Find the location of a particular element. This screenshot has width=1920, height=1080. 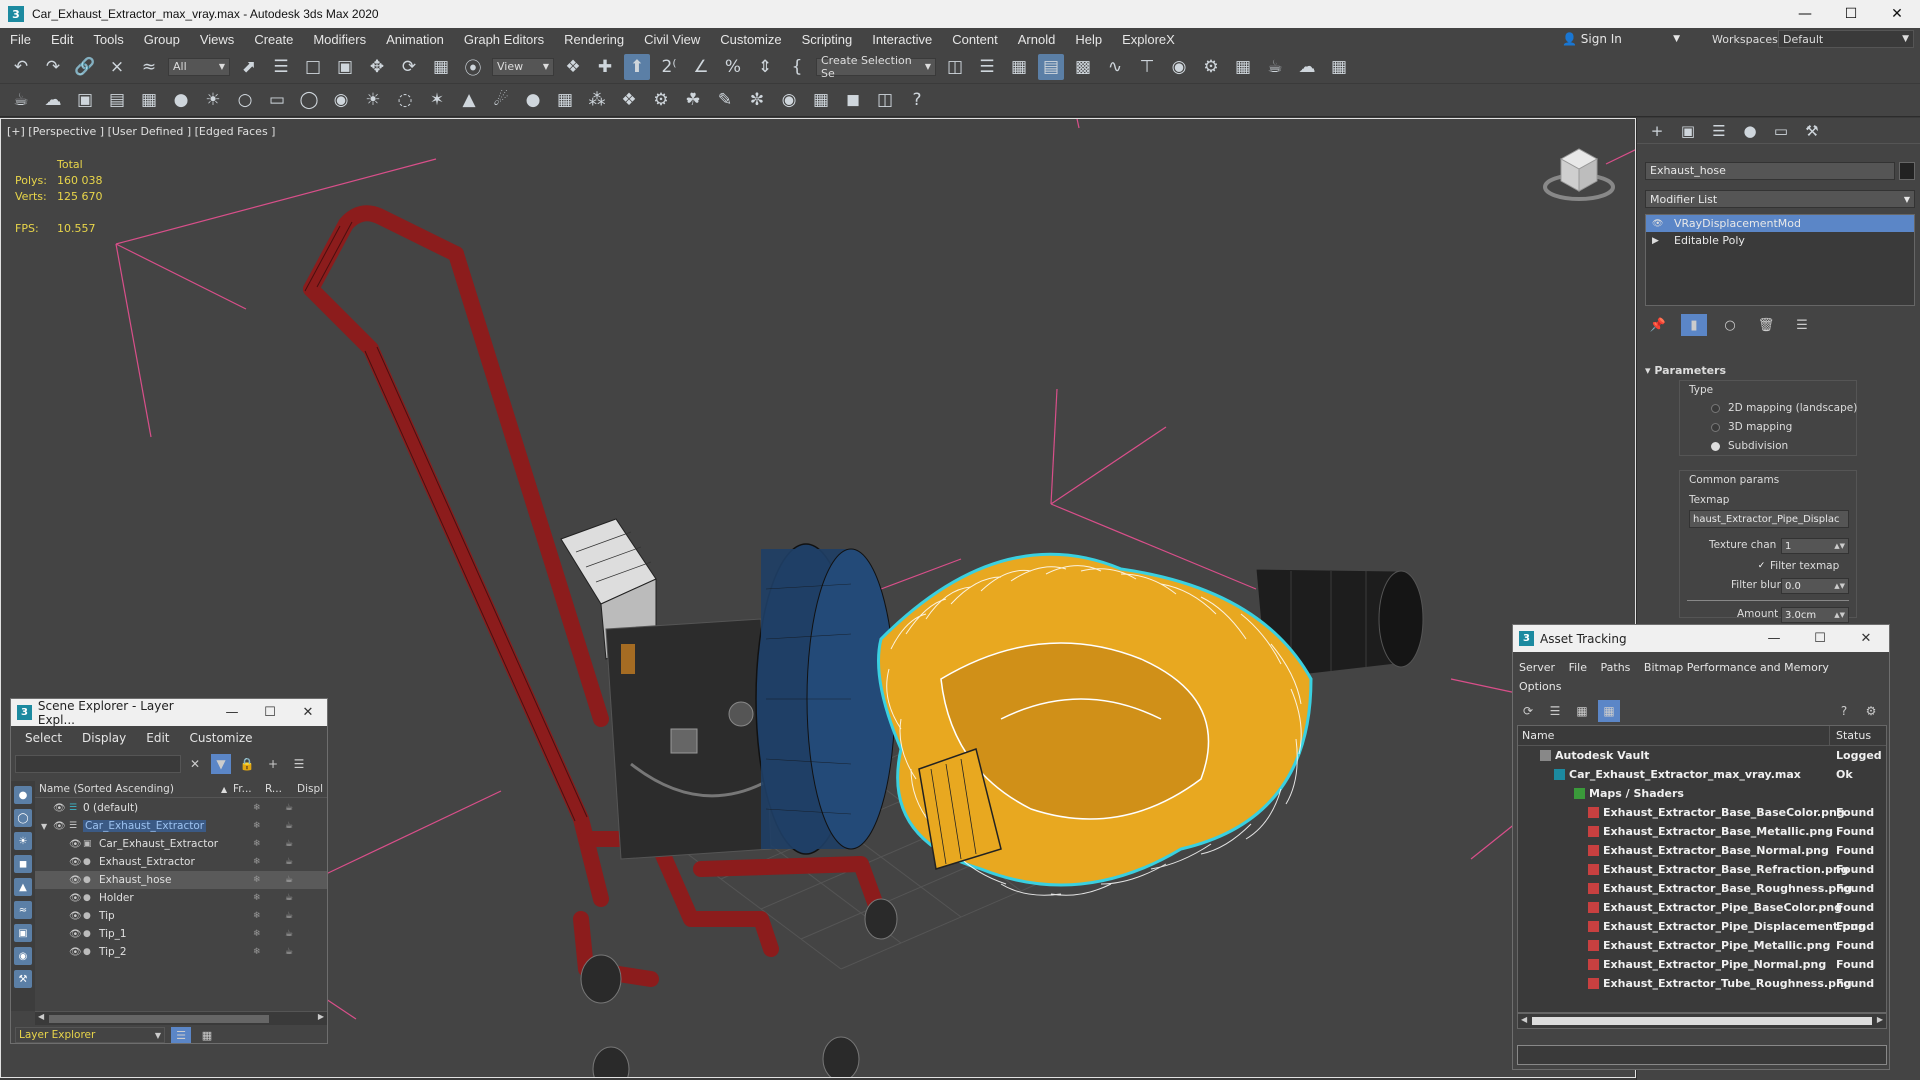

geometry-filter-icon: ● is located at coordinates (23, 795).